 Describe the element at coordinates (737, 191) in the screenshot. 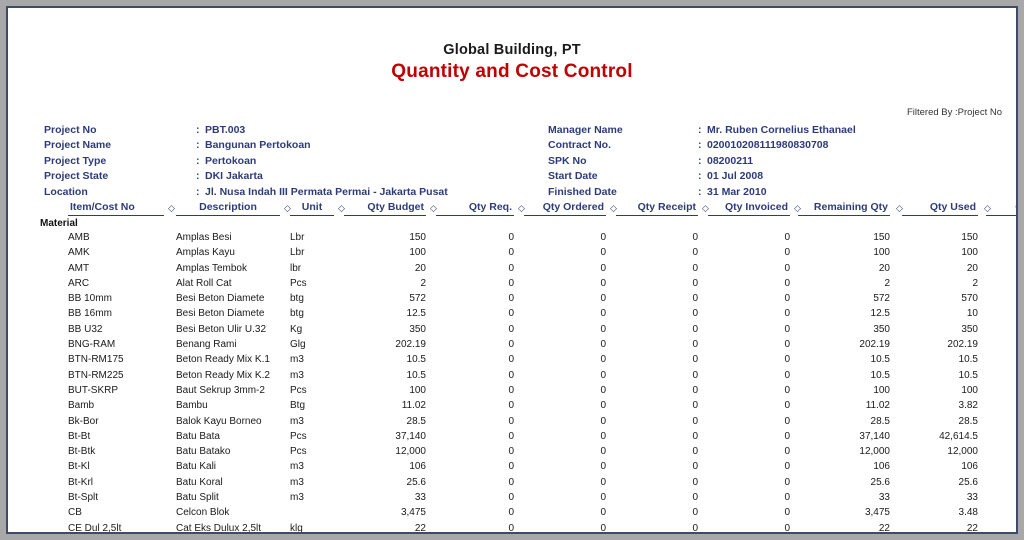

I see `info-value: 31 Mar 2010` at that location.